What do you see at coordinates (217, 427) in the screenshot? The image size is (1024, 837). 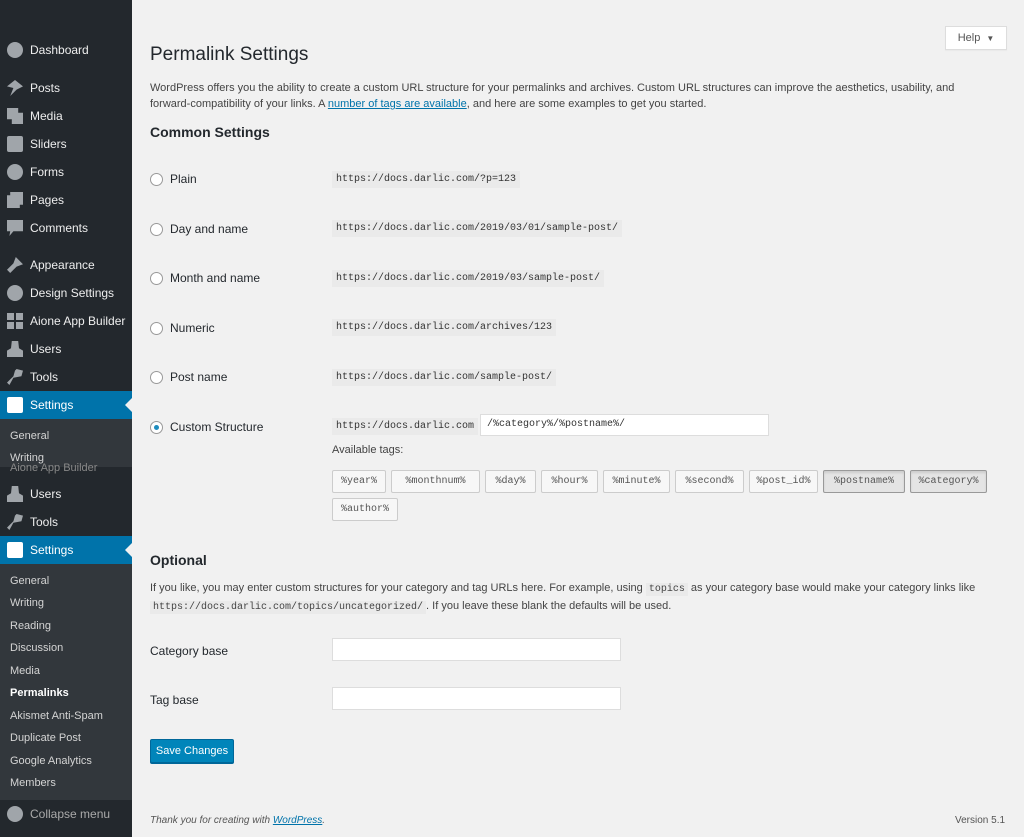 I see `option-label: Custom Structure` at bounding box center [217, 427].